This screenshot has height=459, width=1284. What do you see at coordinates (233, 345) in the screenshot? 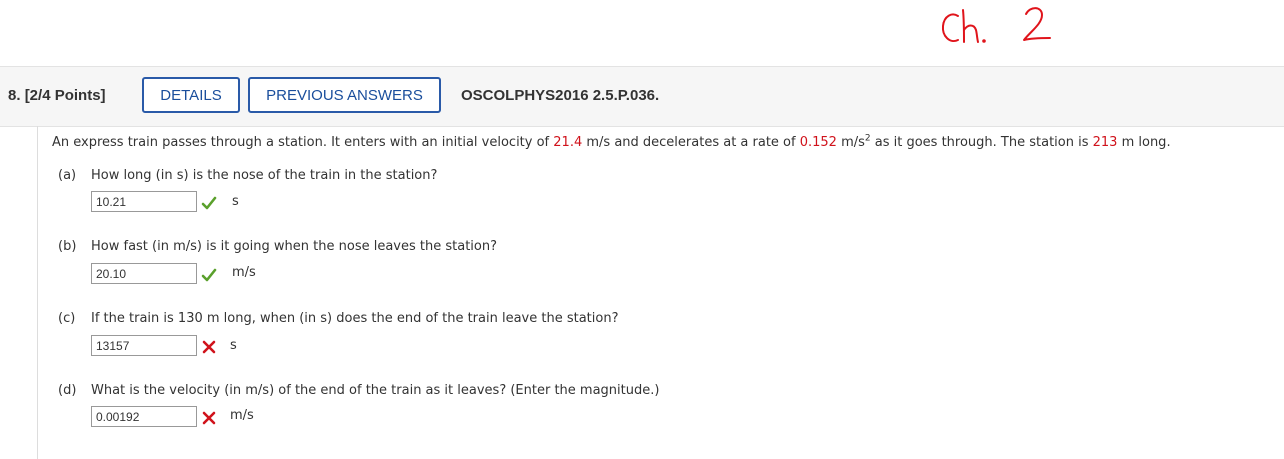
I see `part-c-unit: s` at bounding box center [233, 345].